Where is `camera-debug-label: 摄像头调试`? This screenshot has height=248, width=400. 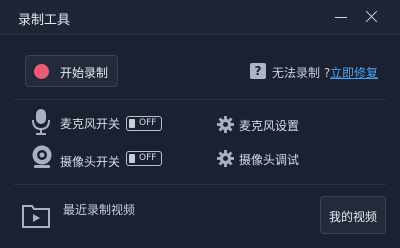 camera-debug-label: 摄像头调试 is located at coordinates (269, 160).